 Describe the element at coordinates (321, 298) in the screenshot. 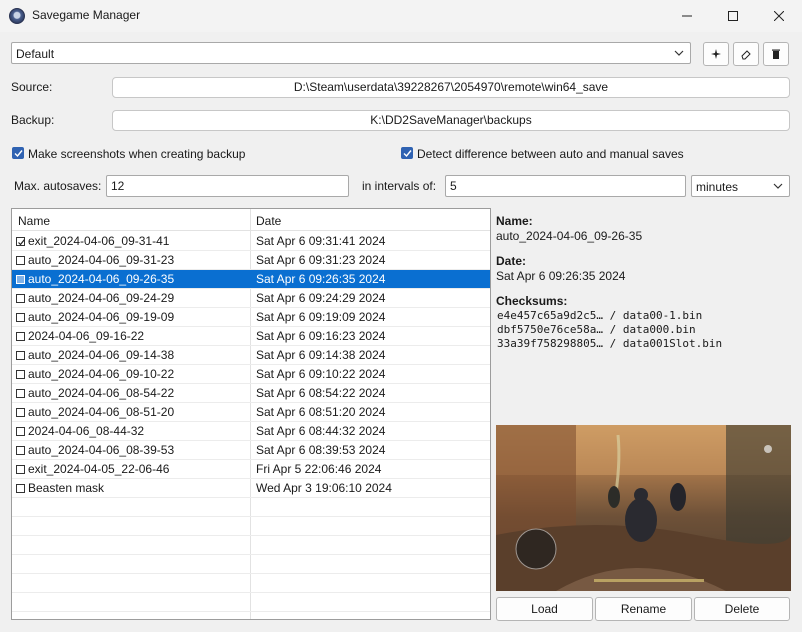

I see `row-date-cell: Sat Apr 6 09:24:29 2024` at that location.